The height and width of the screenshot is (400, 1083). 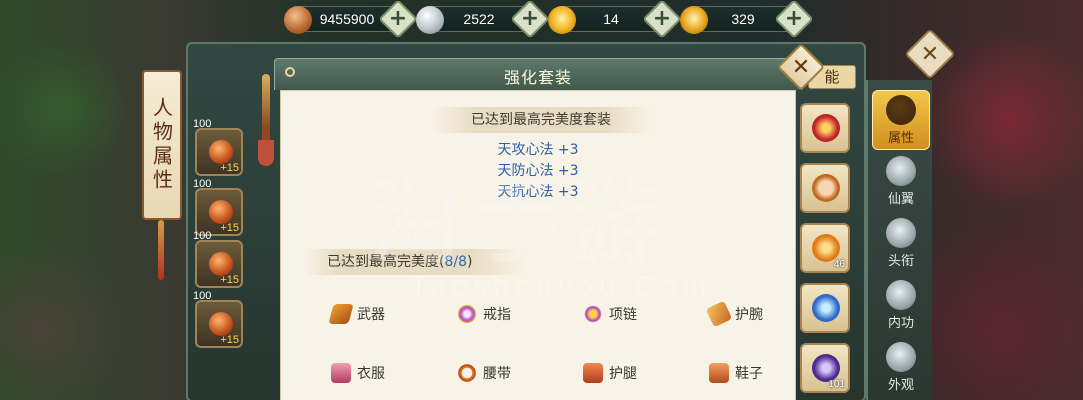 What do you see at coordinates (901, 357) in the screenshot?
I see `appearance-icon` at bounding box center [901, 357].